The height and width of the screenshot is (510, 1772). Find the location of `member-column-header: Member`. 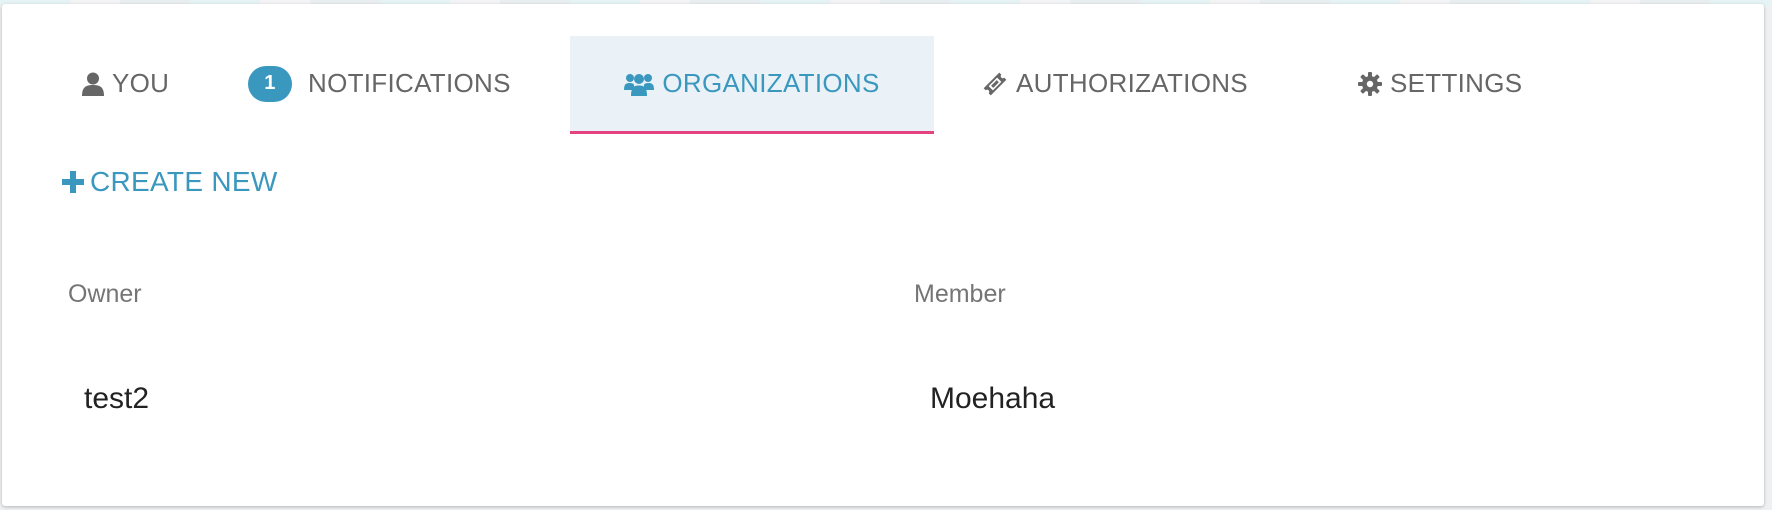

member-column-header: Member is located at coordinates (960, 294).